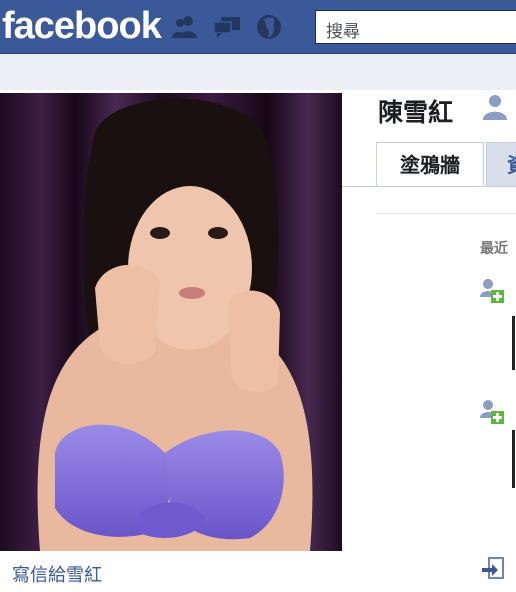 The width and height of the screenshot is (516, 592). I want to click on page-header-band, so click(258, 72).